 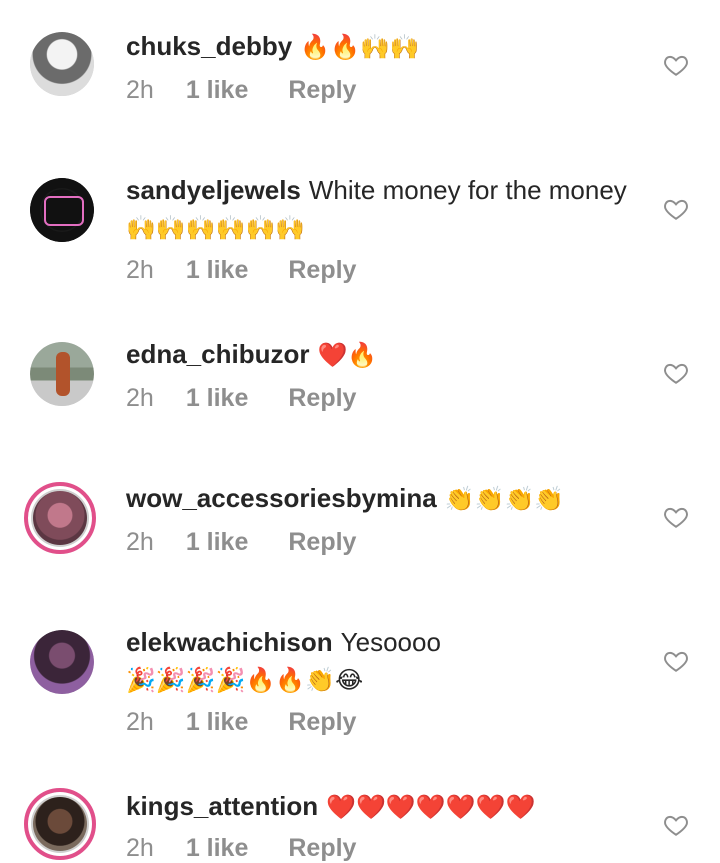 What do you see at coordinates (213, 190) in the screenshot?
I see `comment-username: sandyeljewels` at bounding box center [213, 190].